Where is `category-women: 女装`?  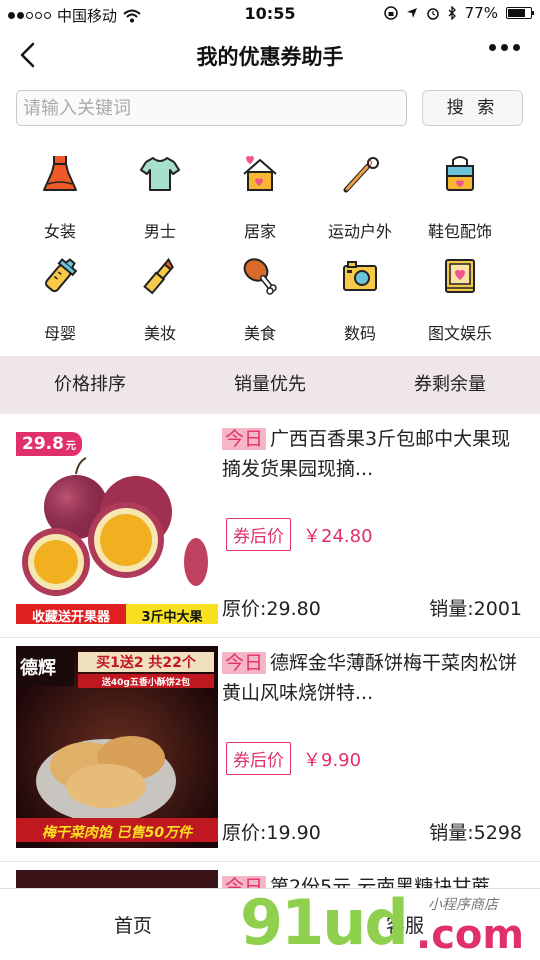 category-women: 女装 is located at coordinates (60, 197).